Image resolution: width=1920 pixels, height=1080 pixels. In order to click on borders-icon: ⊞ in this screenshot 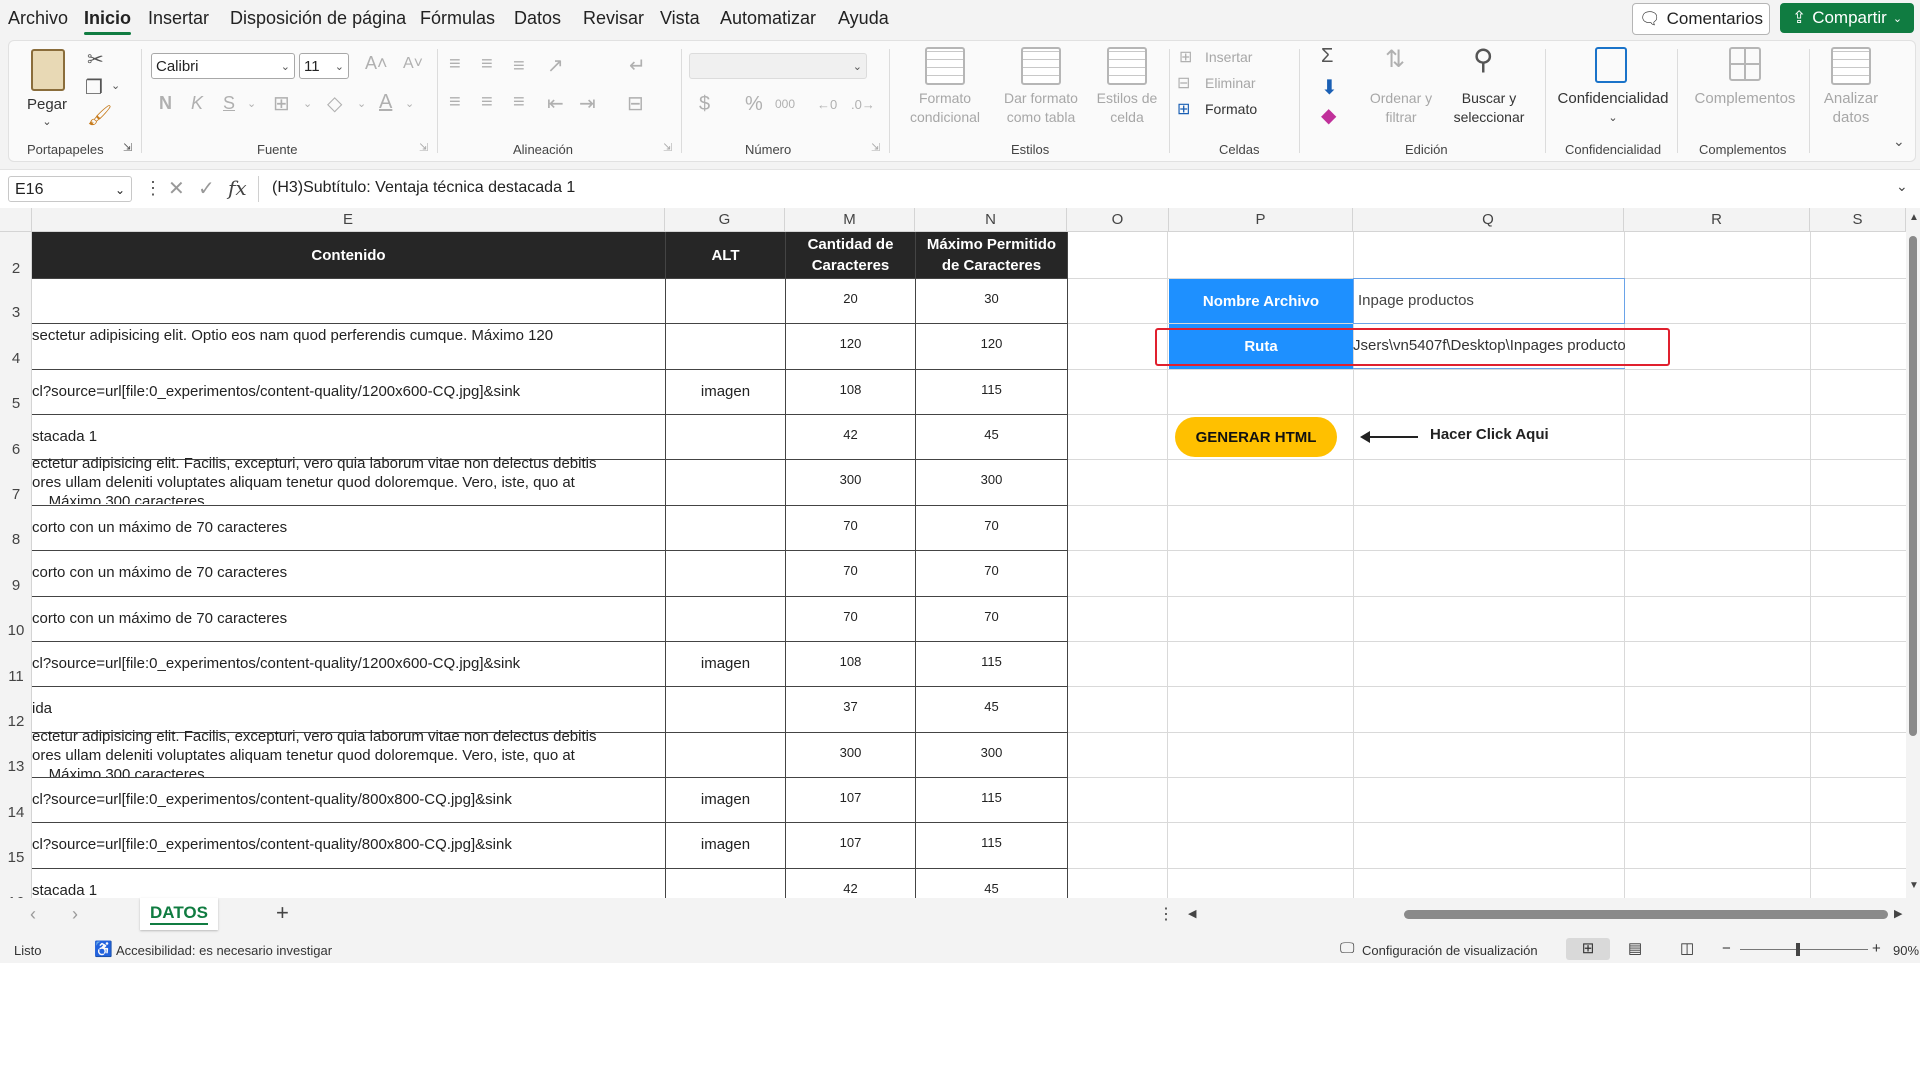, I will do `click(281, 103)`.